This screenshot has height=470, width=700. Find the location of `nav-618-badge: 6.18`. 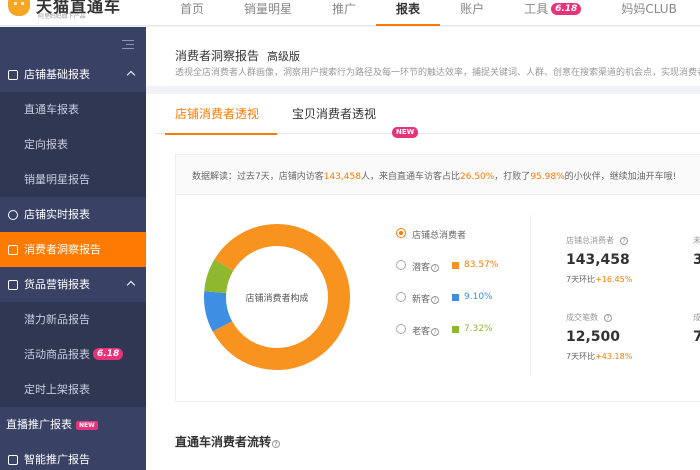

nav-618-badge: 6.18 is located at coordinates (566, 9).